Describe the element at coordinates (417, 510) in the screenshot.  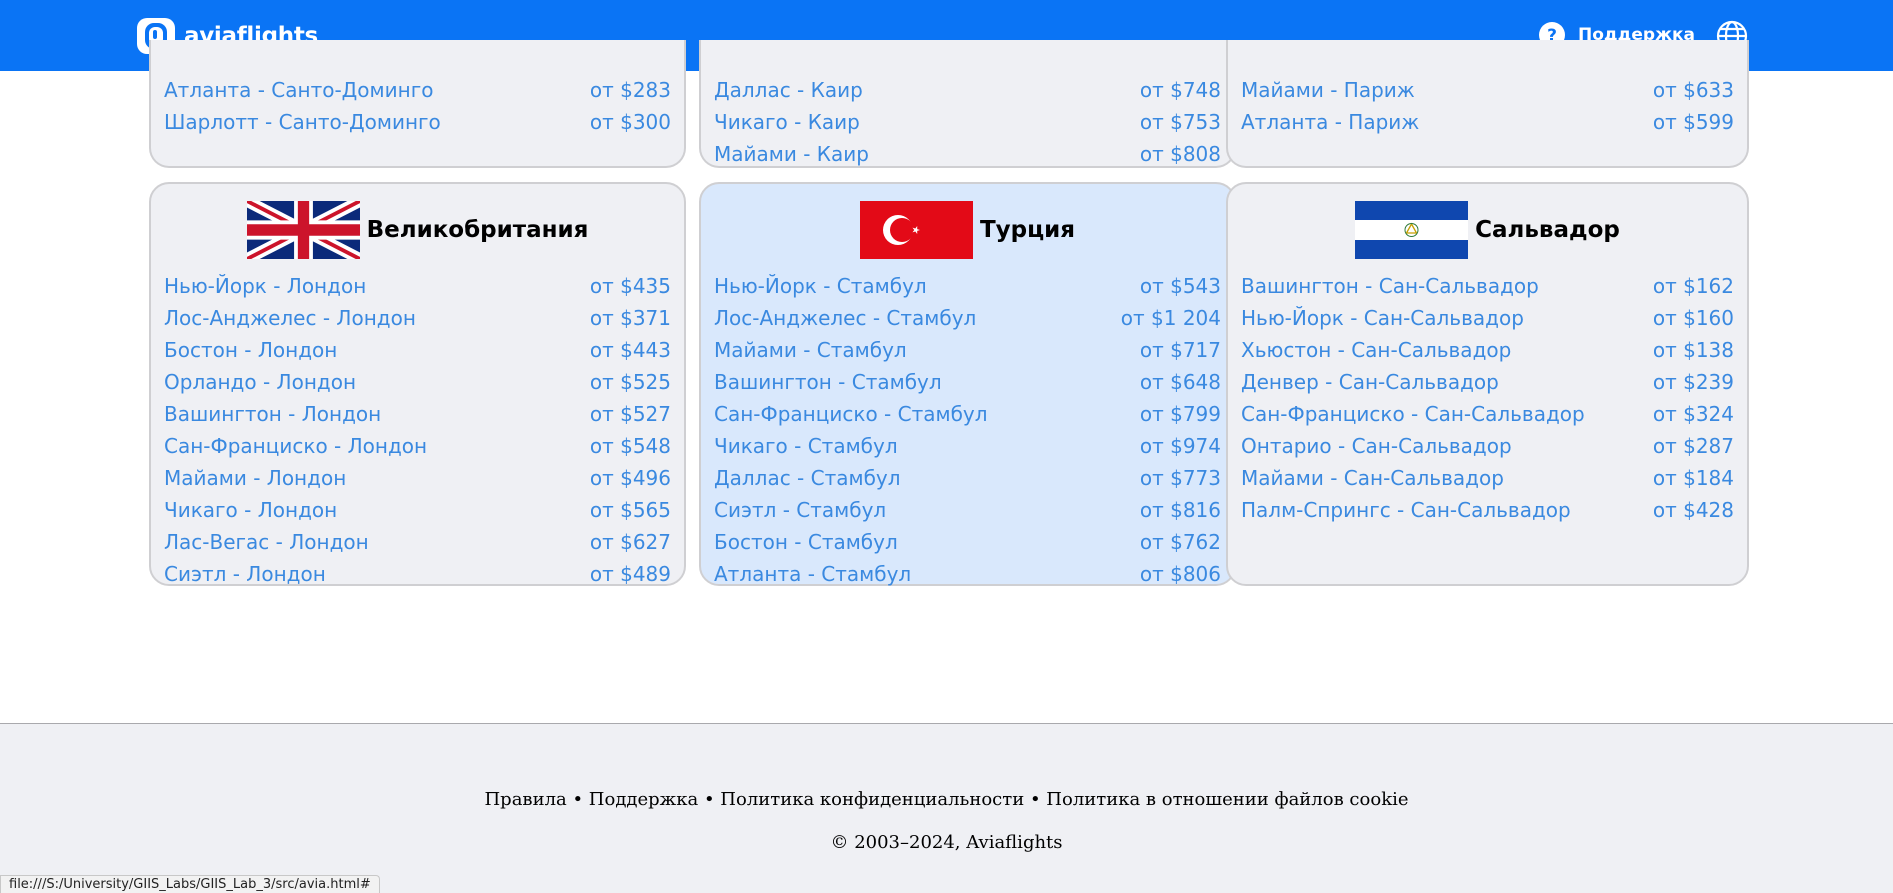
I see `route-link: Чикаго - Лондон от $565` at that location.